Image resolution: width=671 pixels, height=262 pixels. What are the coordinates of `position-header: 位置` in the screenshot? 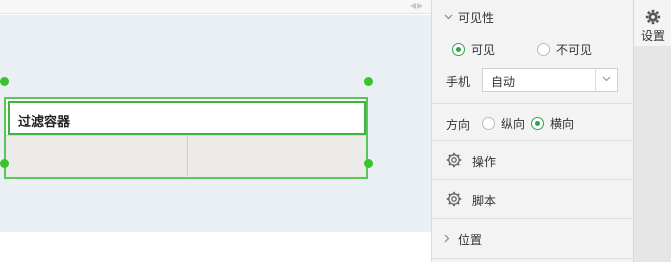 It's located at (463, 239).